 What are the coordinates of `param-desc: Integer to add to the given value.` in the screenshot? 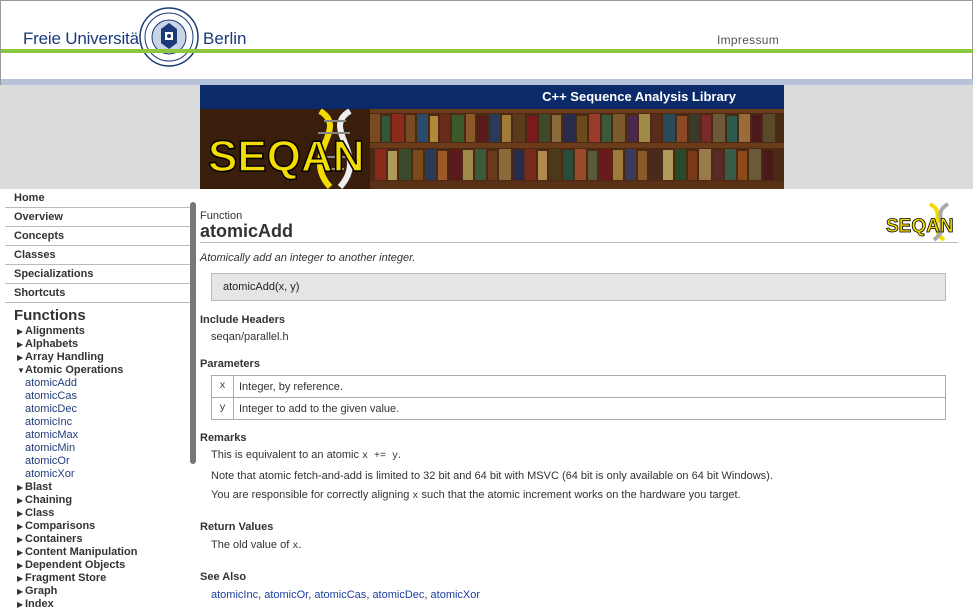 It's located at (589, 408).